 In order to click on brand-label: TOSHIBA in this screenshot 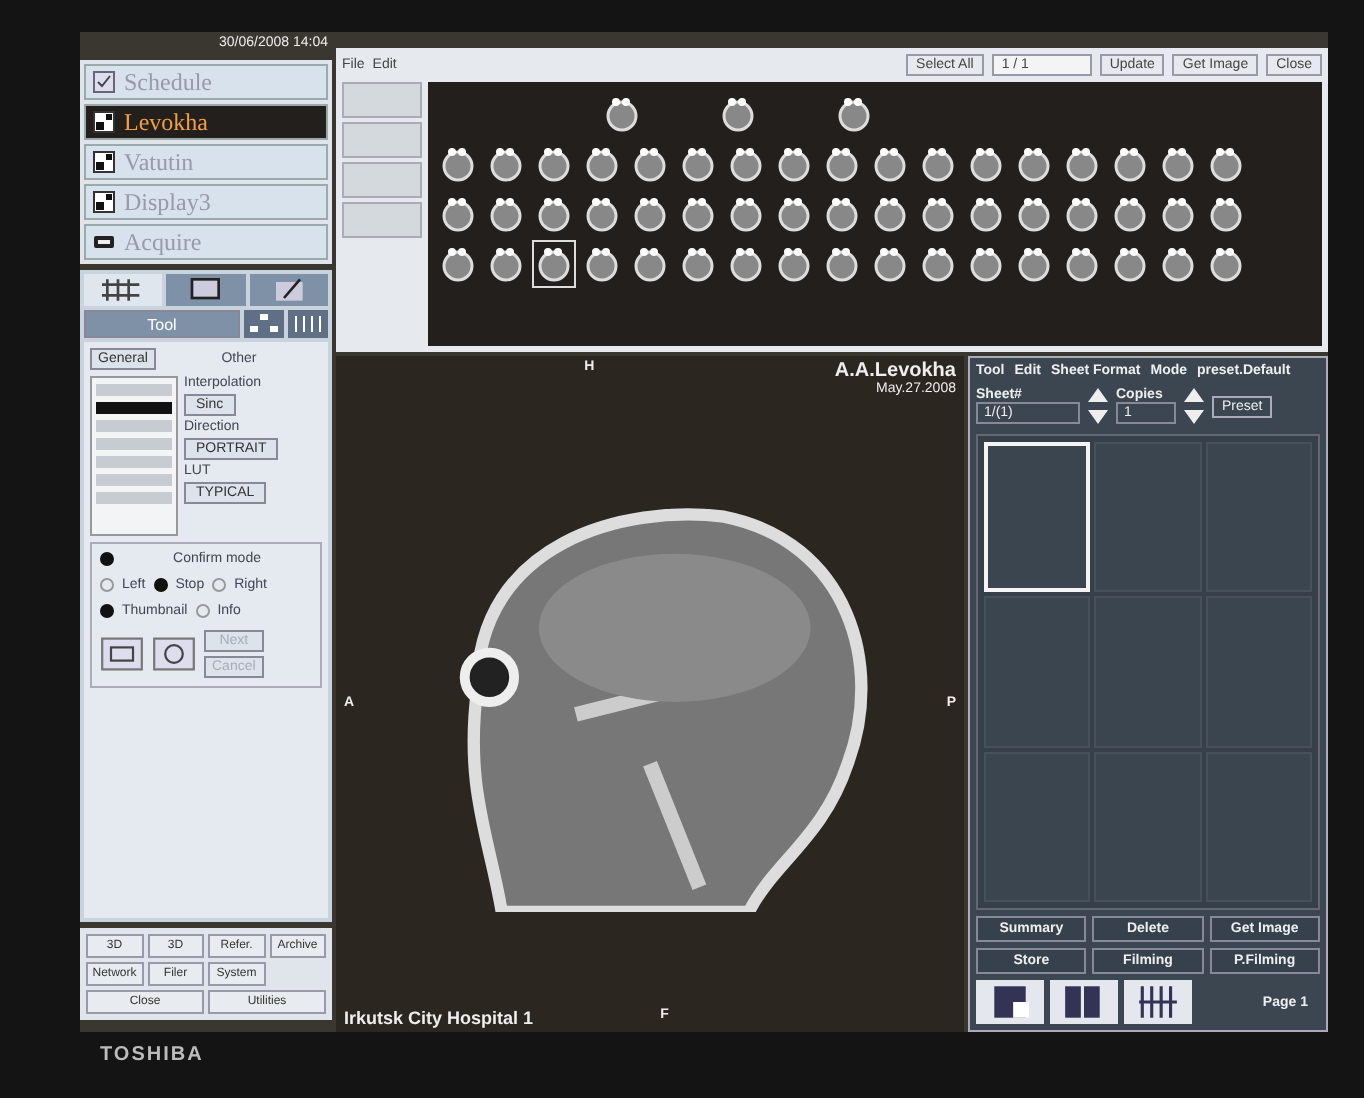, I will do `click(152, 1056)`.